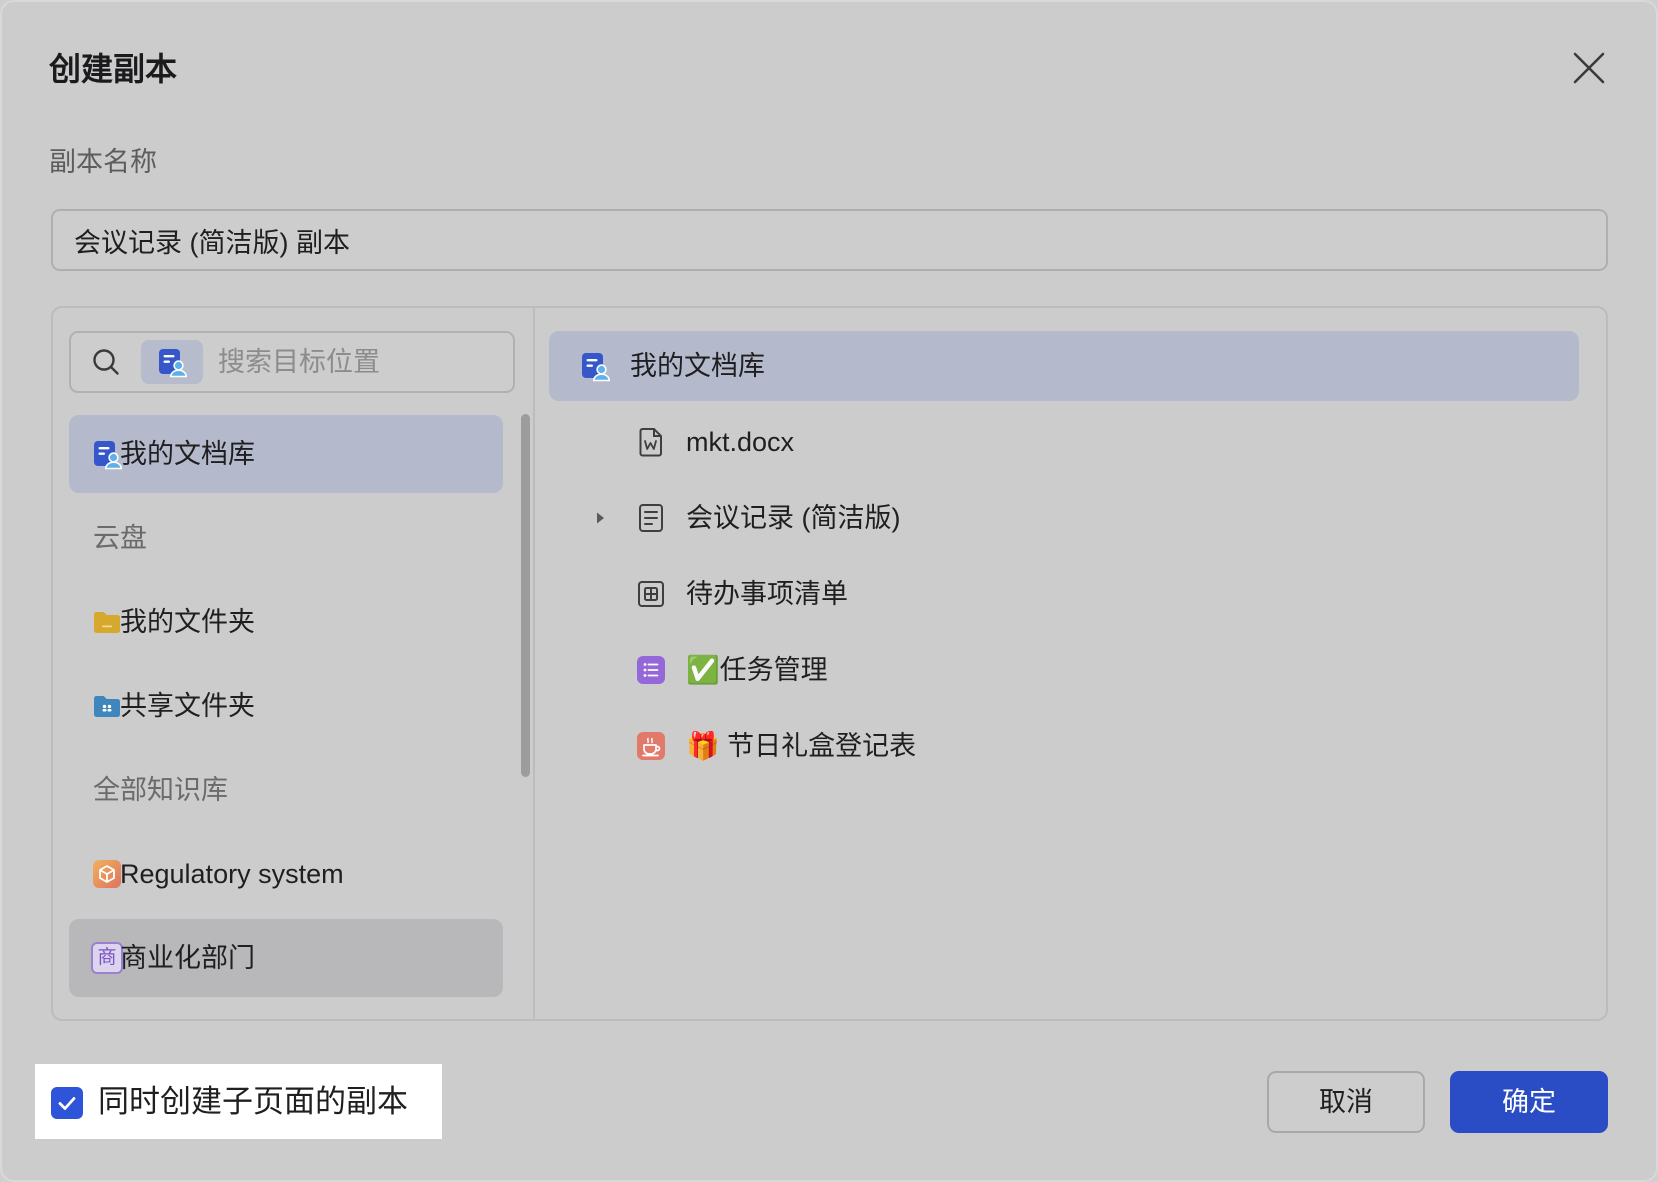 Image resolution: width=1658 pixels, height=1182 pixels. Describe the element at coordinates (107, 622) in the screenshot. I see `folder-icon` at that location.